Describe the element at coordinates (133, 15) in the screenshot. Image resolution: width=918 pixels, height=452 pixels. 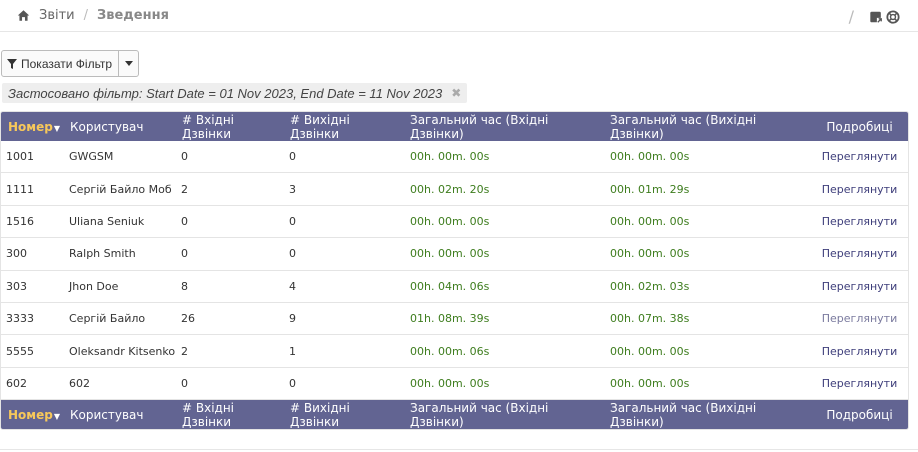
I see `breadcrumb-current: Зведення` at that location.